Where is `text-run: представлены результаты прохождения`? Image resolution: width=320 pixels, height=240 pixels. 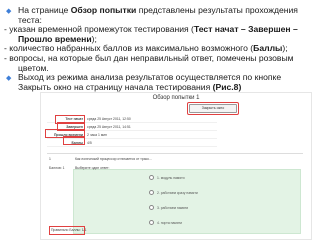 text-run: представлены результаты прохождения is located at coordinates (217, 10).